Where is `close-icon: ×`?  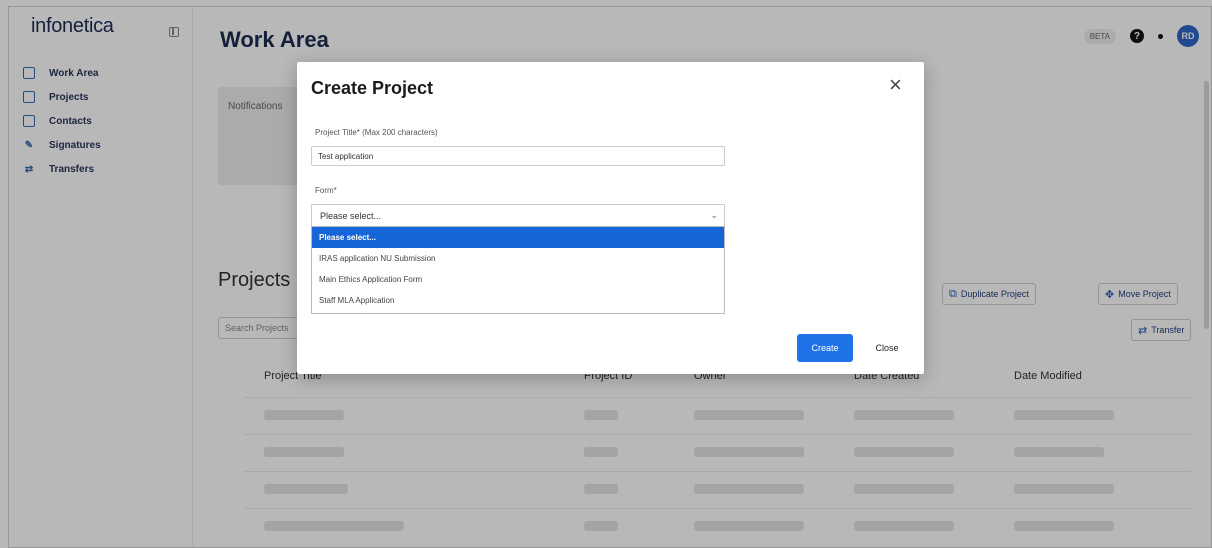
close-icon: × is located at coordinates (895, 85).